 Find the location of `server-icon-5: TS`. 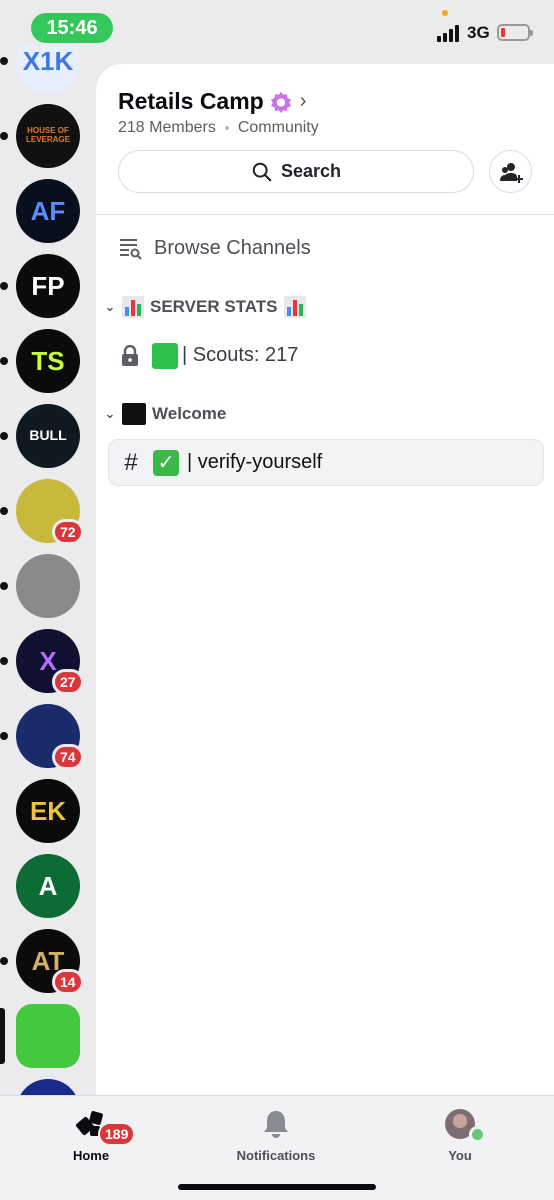

server-icon-5: TS is located at coordinates (40, 361).